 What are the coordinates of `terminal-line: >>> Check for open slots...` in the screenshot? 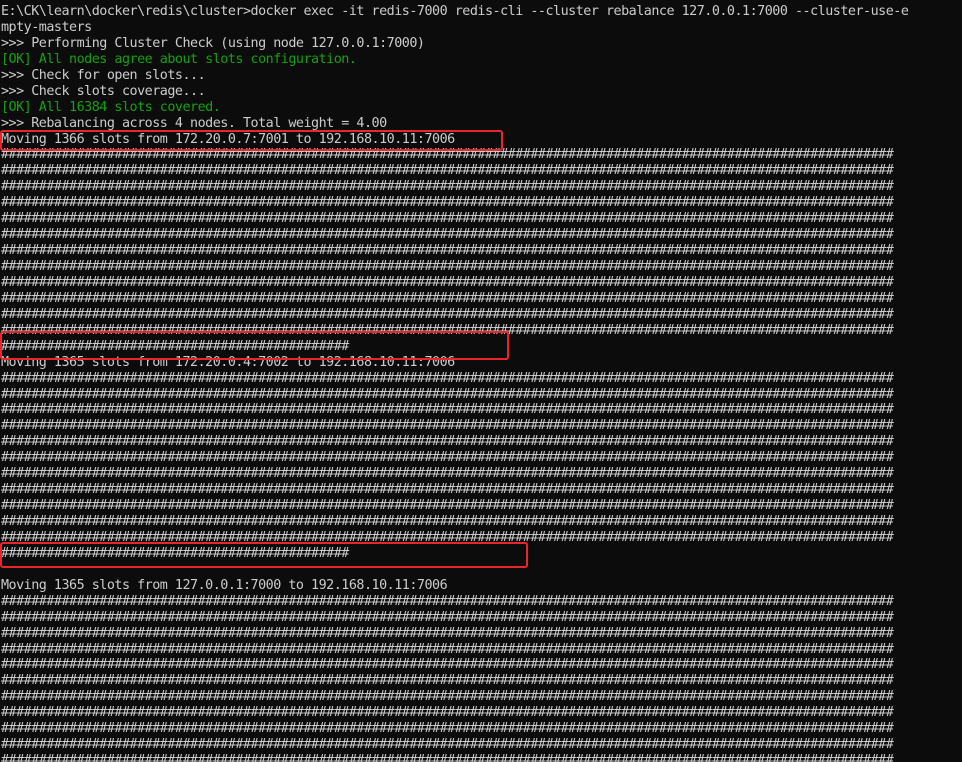 It's located at (103, 75).